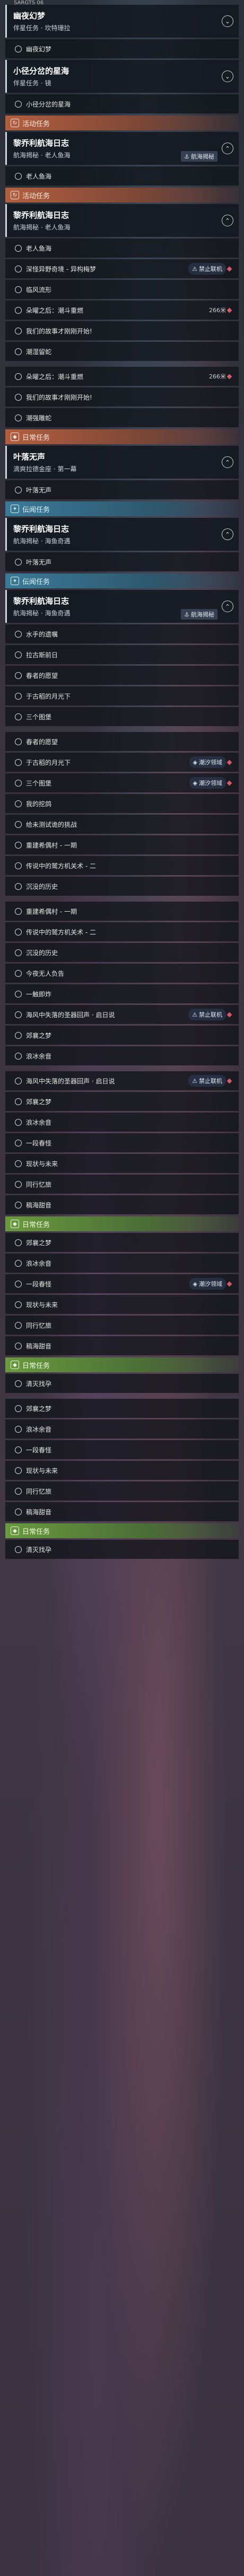 Image resolution: width=244 pixels, height=2576 pixels. I want to click on quest-step: 于古稻的月光下, so click(122, 695).